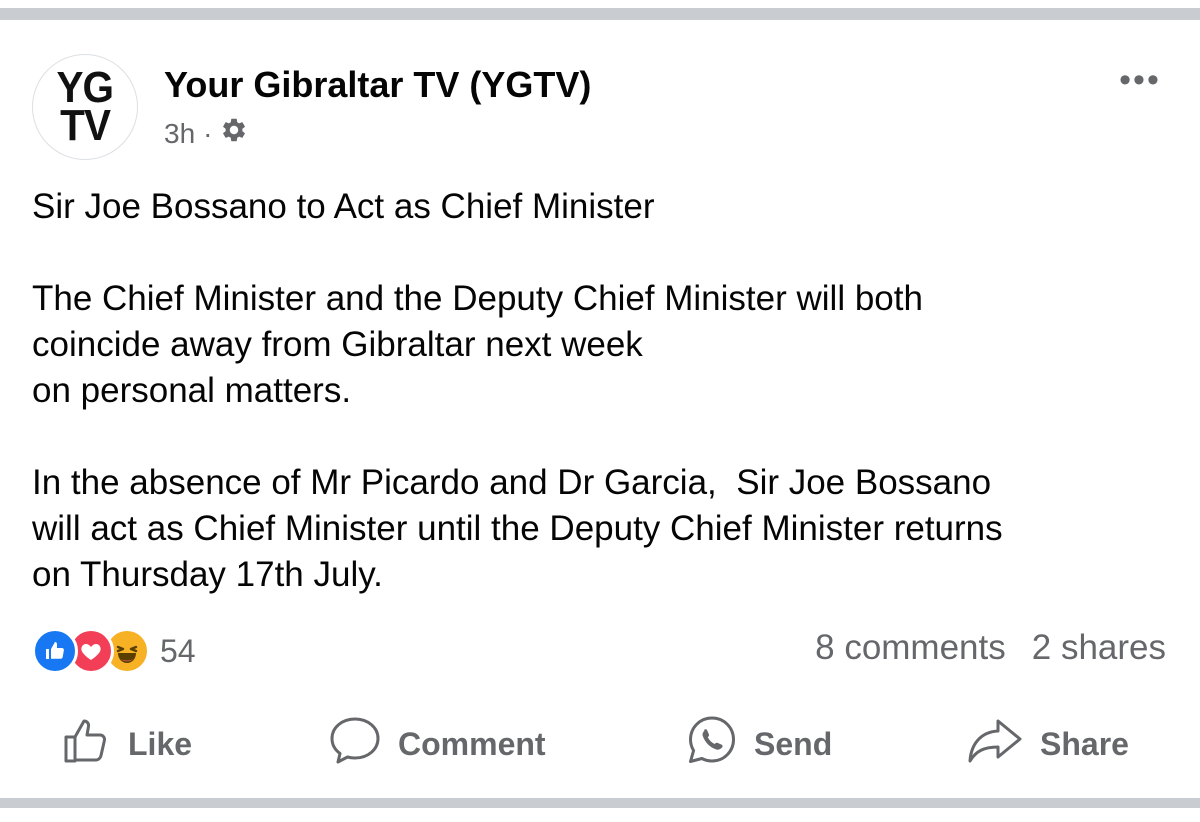  Describe the element at coordinates (472, 743) in the screenshot. I see `comment-label: Comment` at that location.